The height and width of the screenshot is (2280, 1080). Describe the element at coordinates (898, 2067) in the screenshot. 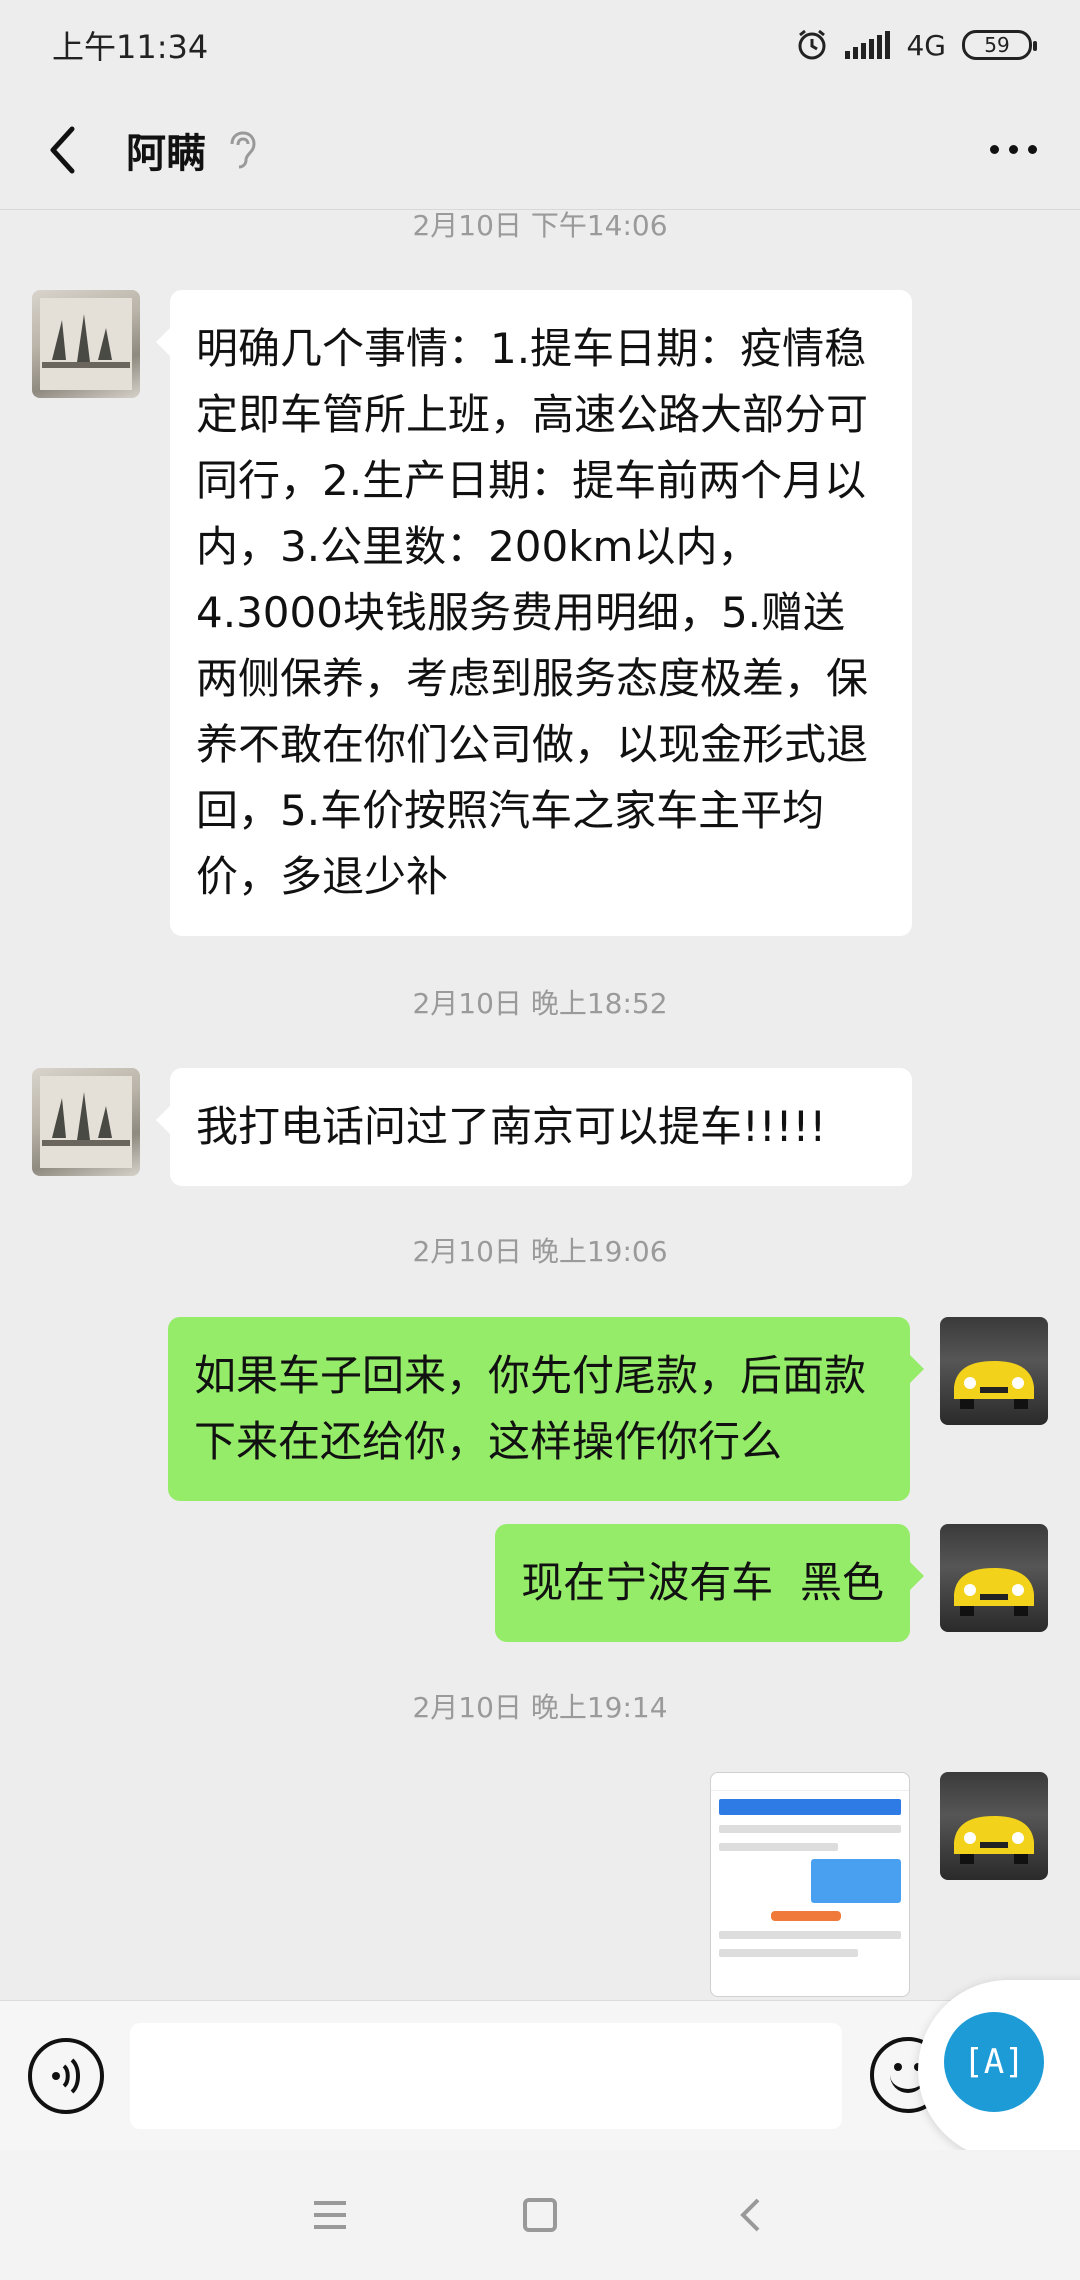

I see `emoji-icon` at that location.